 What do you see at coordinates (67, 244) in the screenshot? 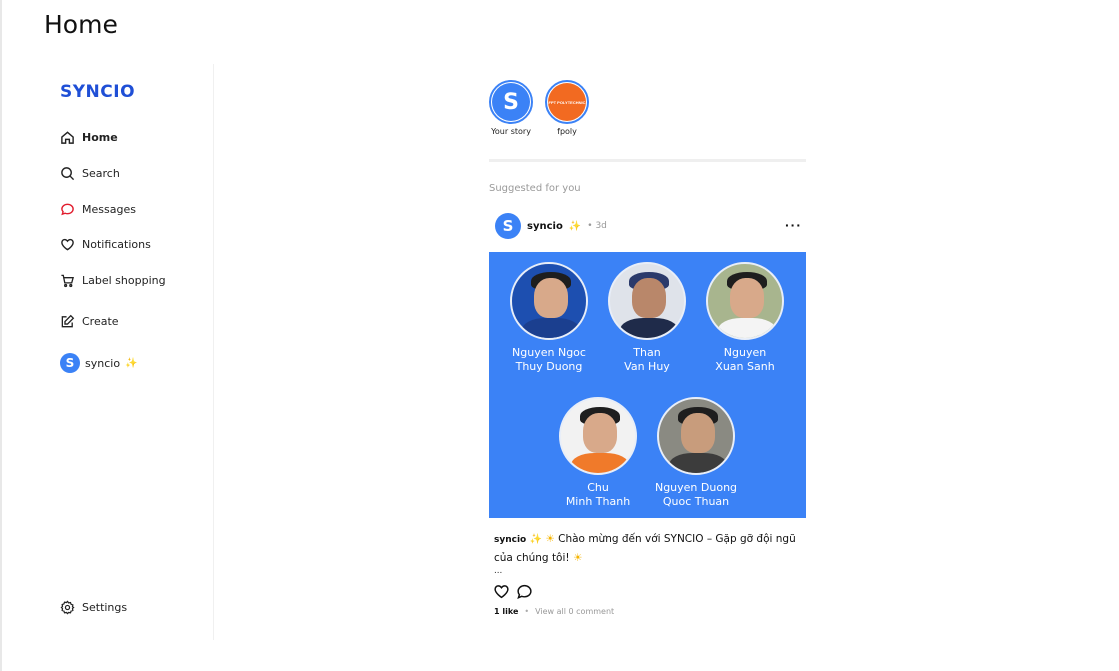
I see `heart-icon` at bounding box center [67, 244].